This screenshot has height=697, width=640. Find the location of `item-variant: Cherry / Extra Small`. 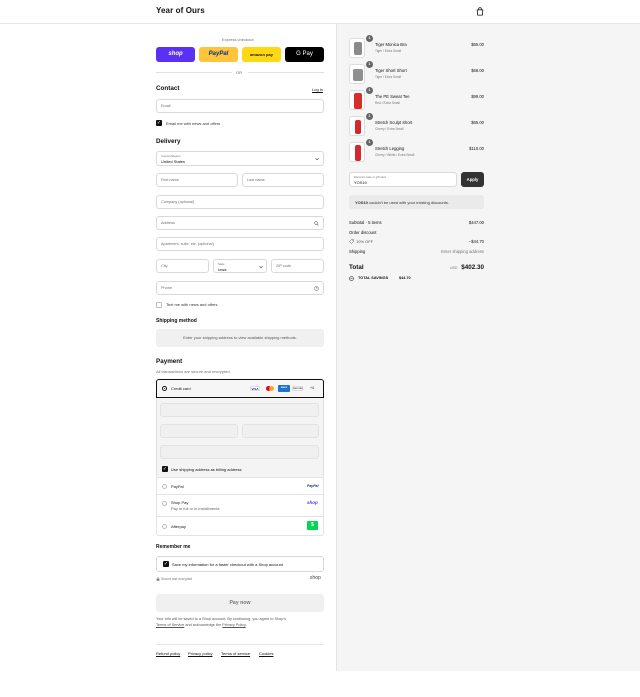

item-variant: Cherry / Extra Small is located at coordinates (389, 129).